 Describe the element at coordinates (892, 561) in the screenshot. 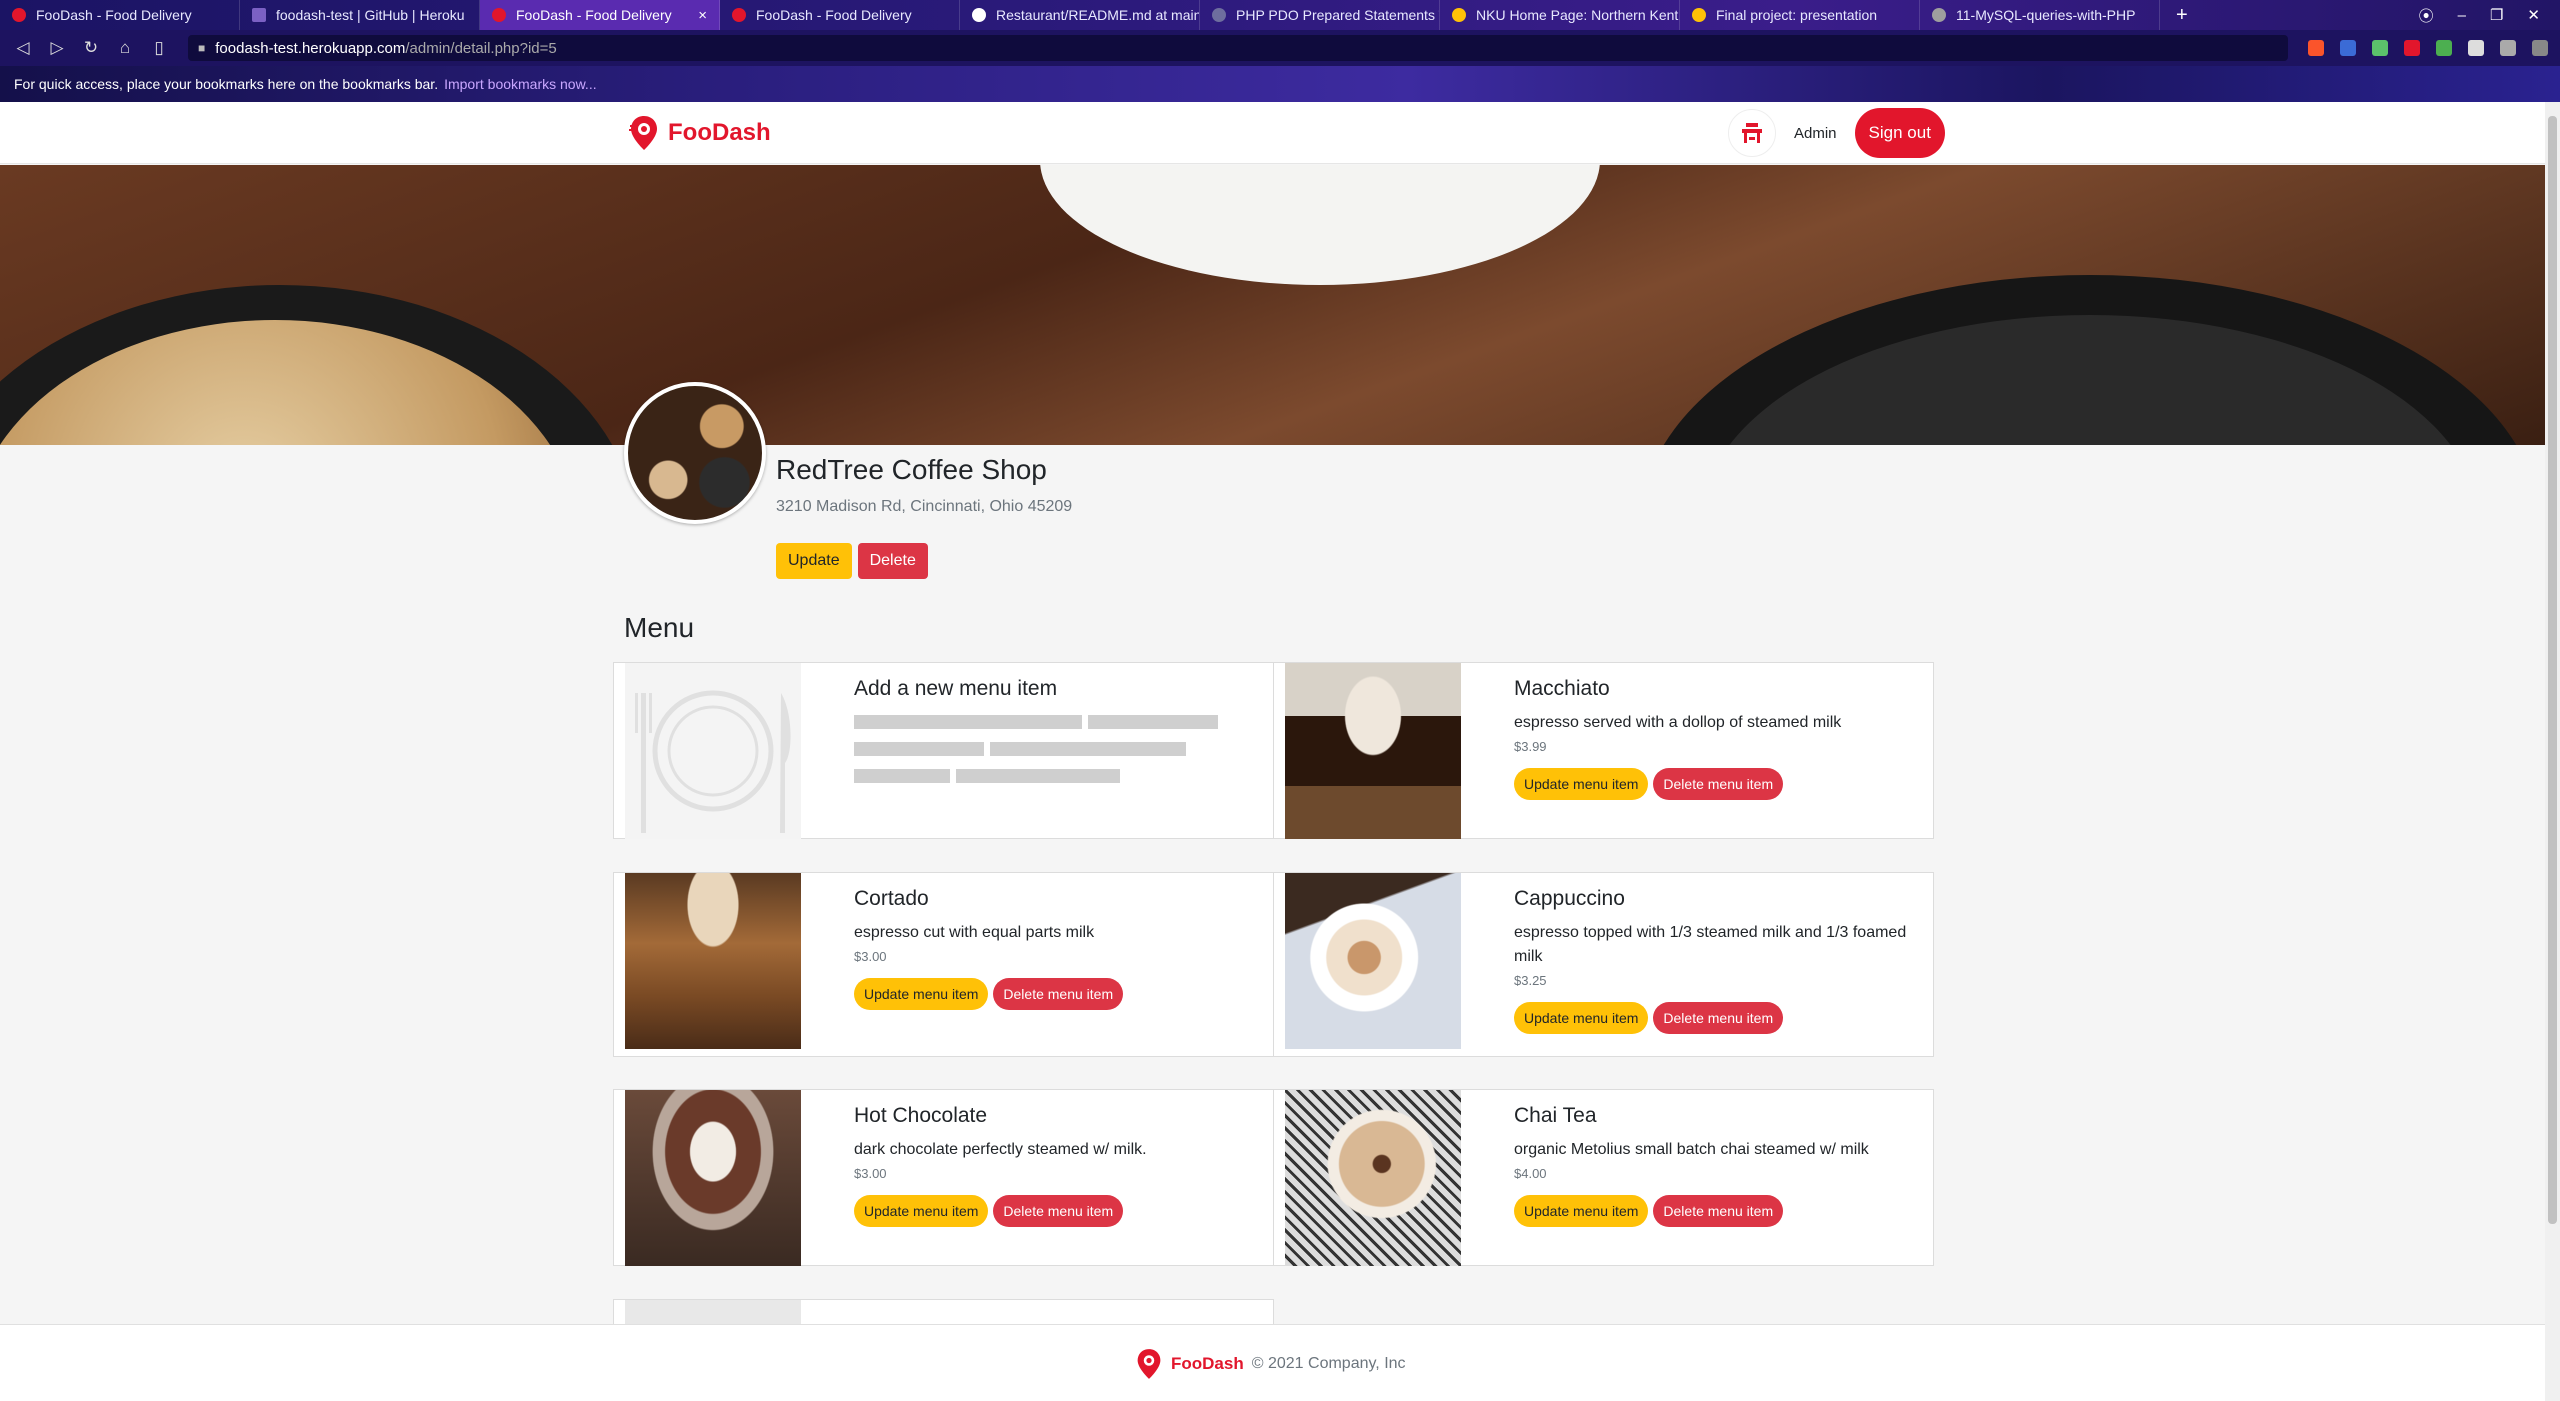

I see `delete-restaurant-button: Delete` at that location.